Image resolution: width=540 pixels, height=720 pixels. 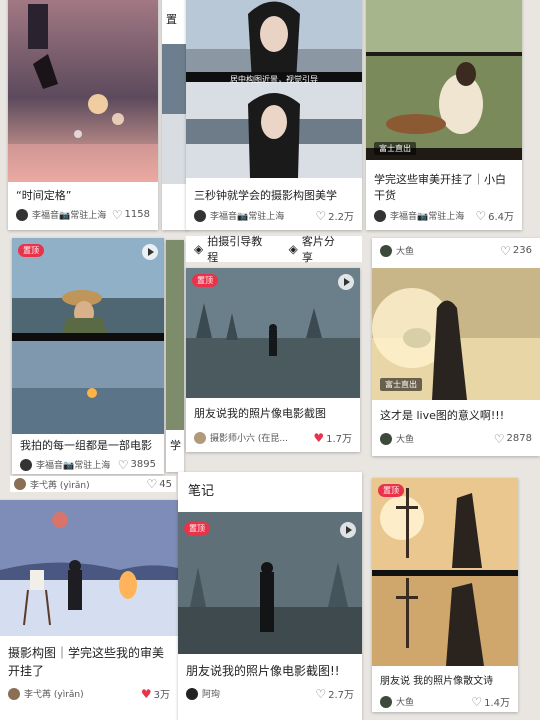 What do you see at coordinates (89, 693) in the screenshot?
I see `card-meta: 李弋苒 (yìrǎn) ♥ 3万` at bounding box center [89, 693].